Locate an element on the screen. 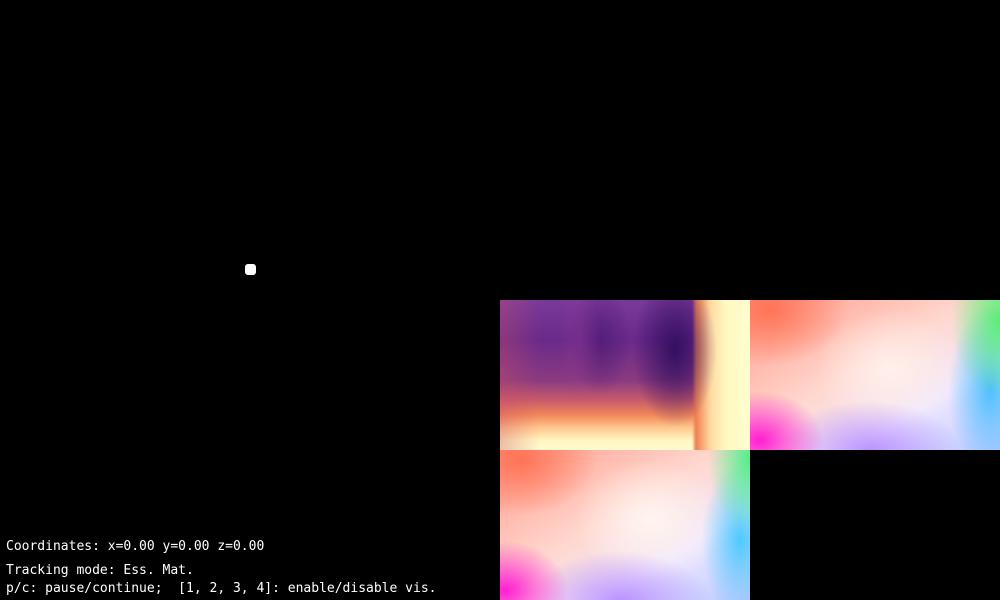 Image resolution: width=1000 pixels, height=600 pixels. depth-map-panel is located at coordinates (625, 375).